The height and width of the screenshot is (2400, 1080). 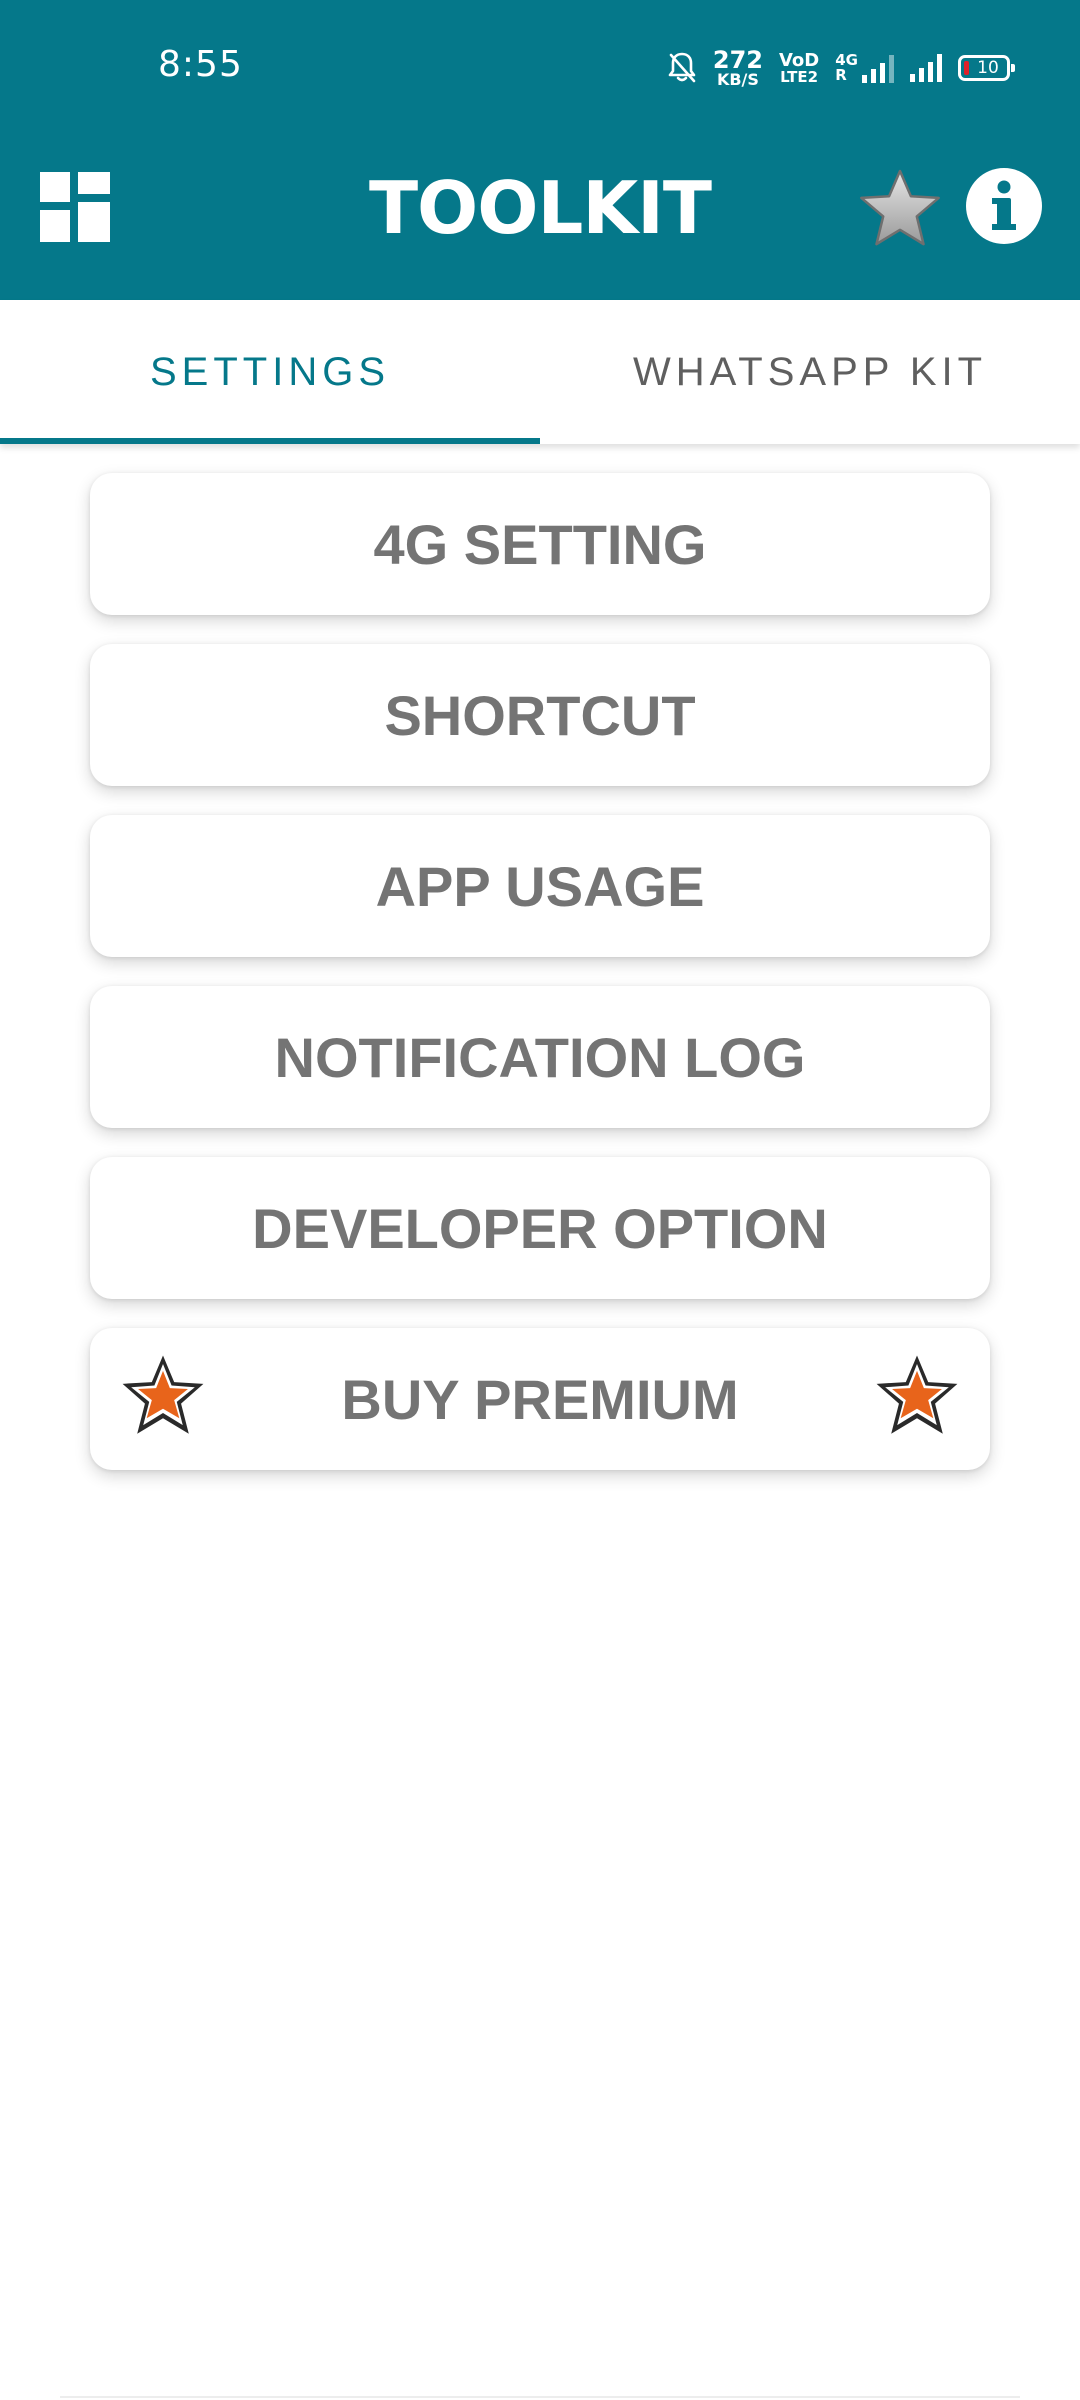 I want to click on info-icon, so click(x=1004, y=205).